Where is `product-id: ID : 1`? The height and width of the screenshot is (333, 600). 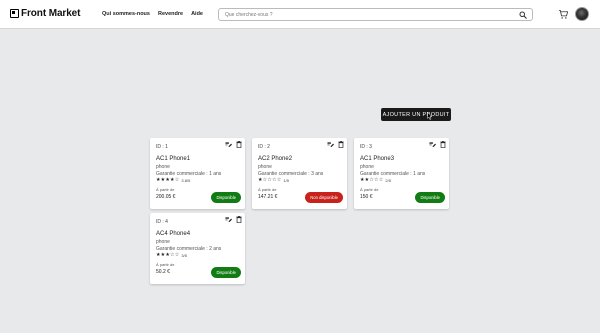 product-id: ID : 1 is located at coordinates (162, 147).